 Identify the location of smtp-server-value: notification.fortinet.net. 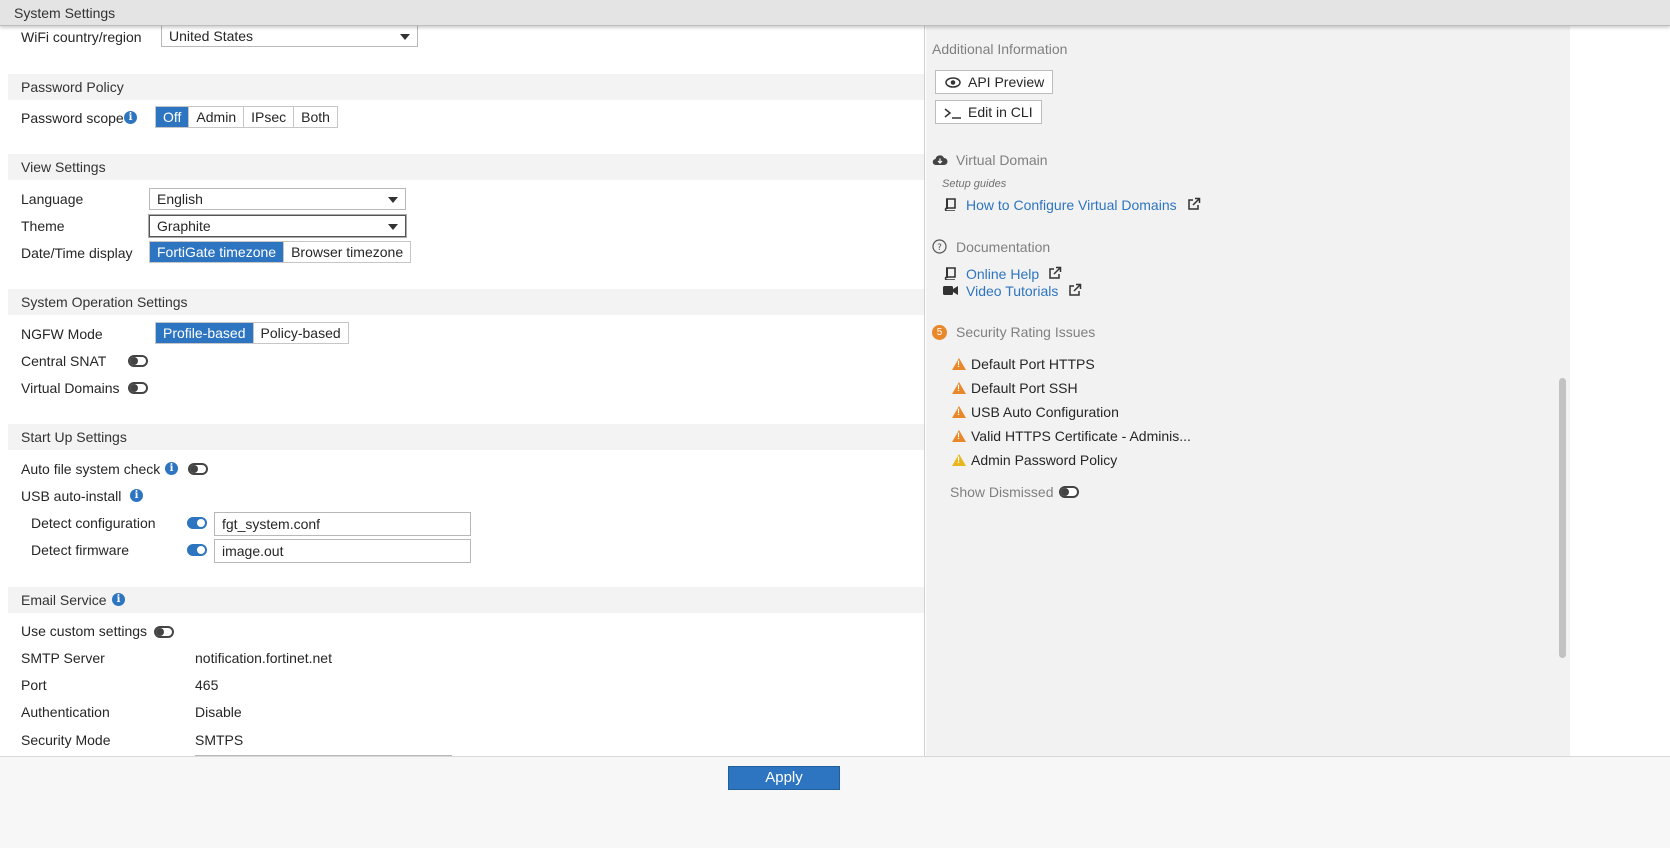
(263, 658).